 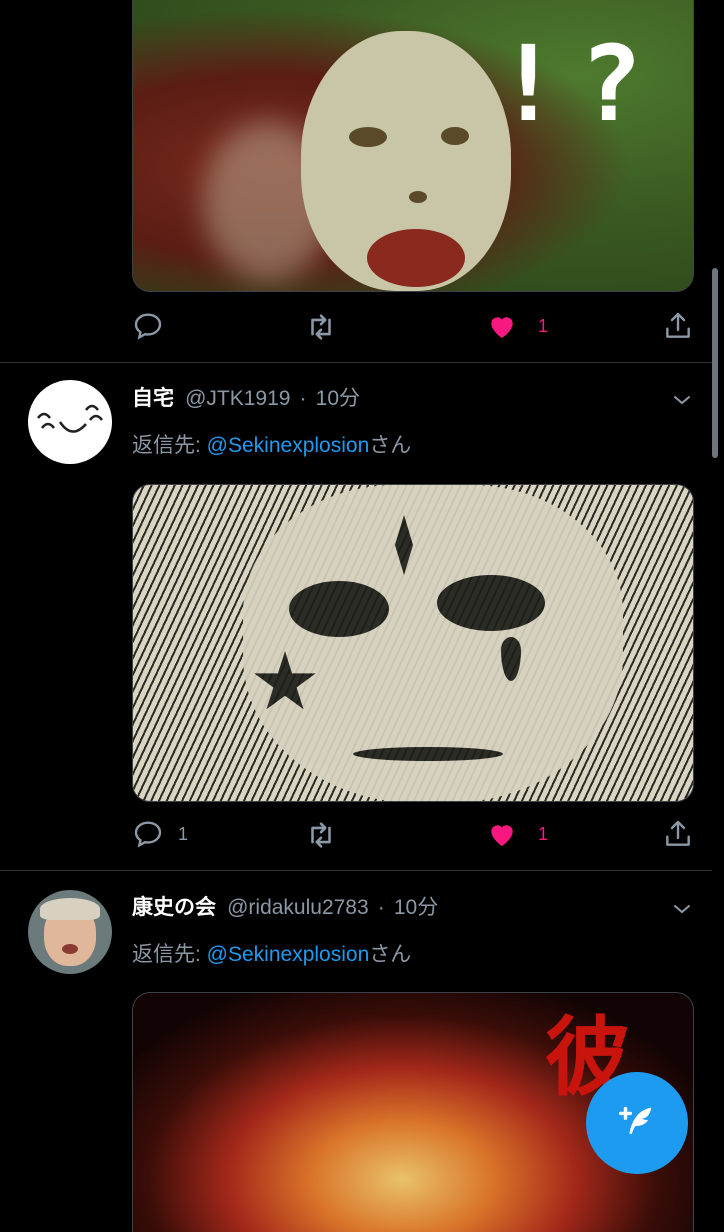 I want to click on mask-nose, so click(x=418, y=197).